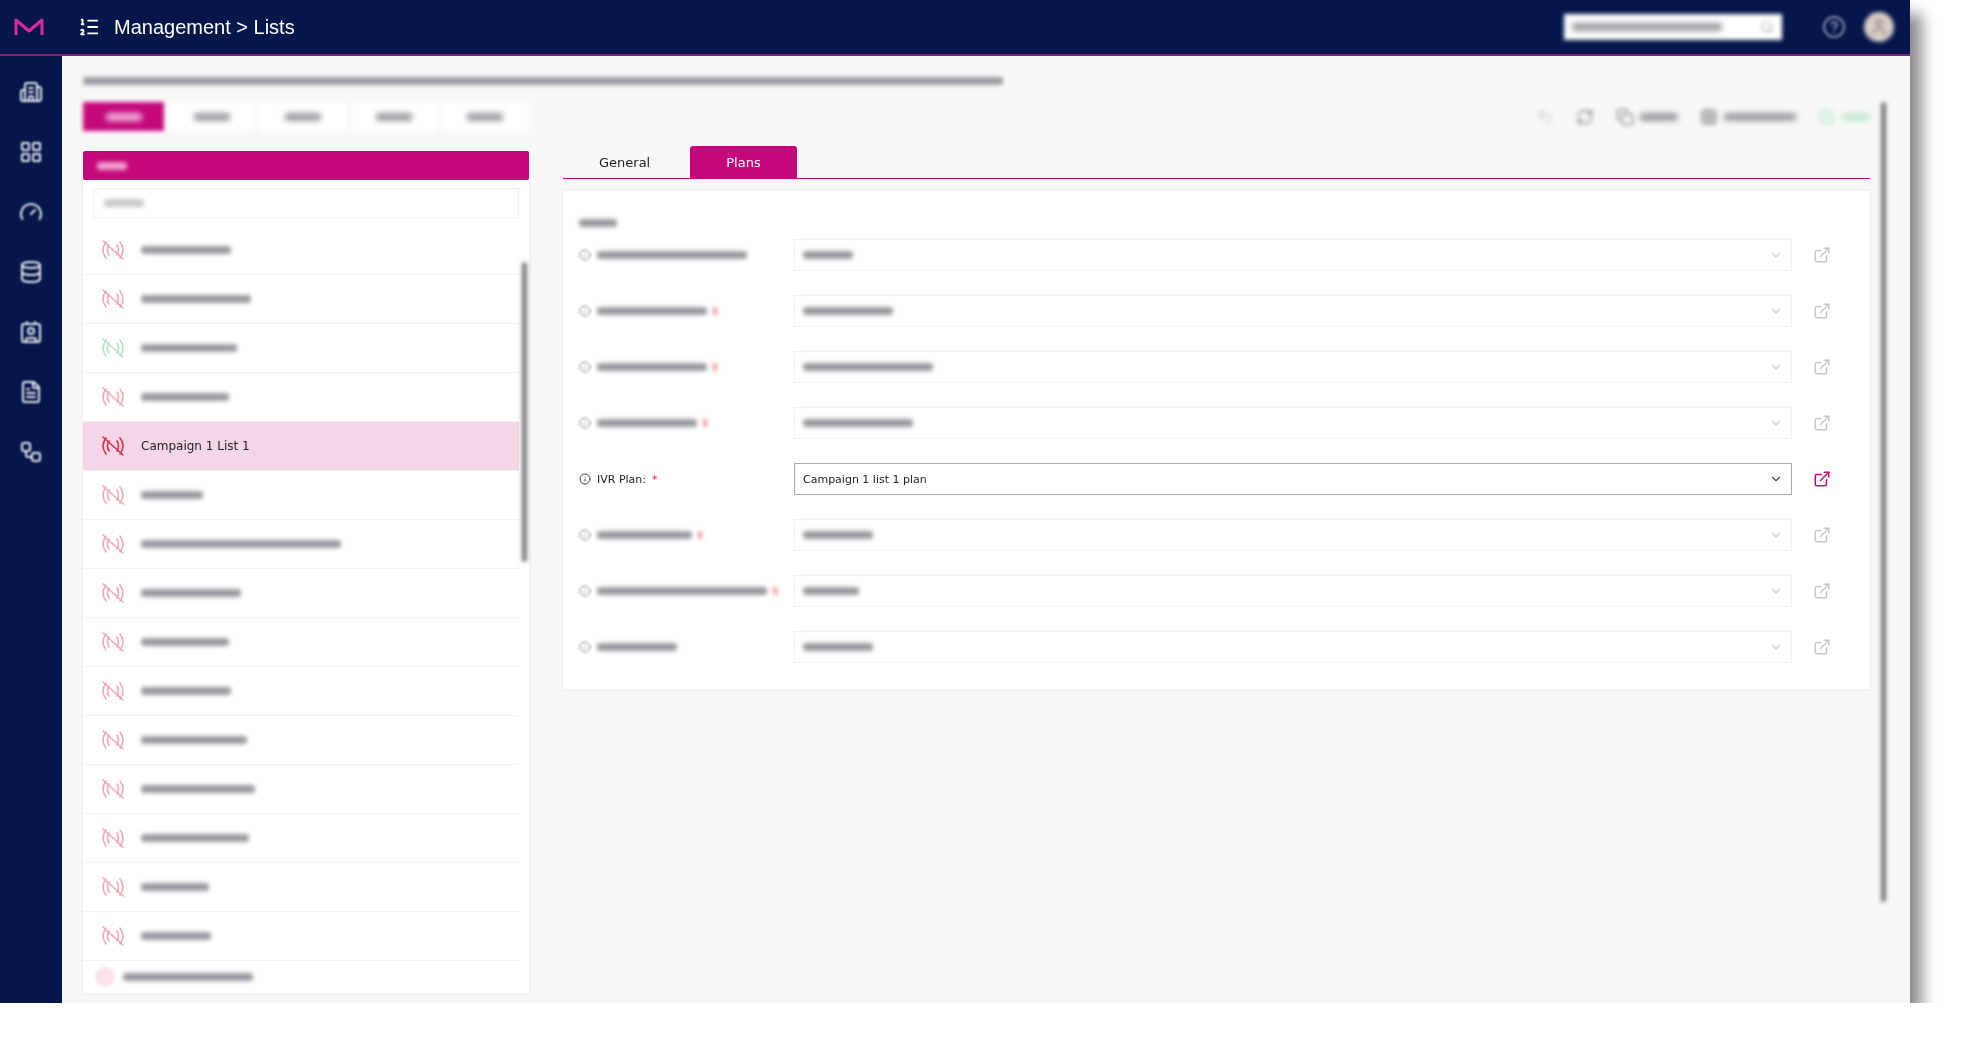 The height and width of the screenshot is (1059, 1970). What do you see at coordinates (1293, 479) in the screenshot?
I see `plan-select: Campaign 1 list 1 plan` at bounding box center [1293, 479].